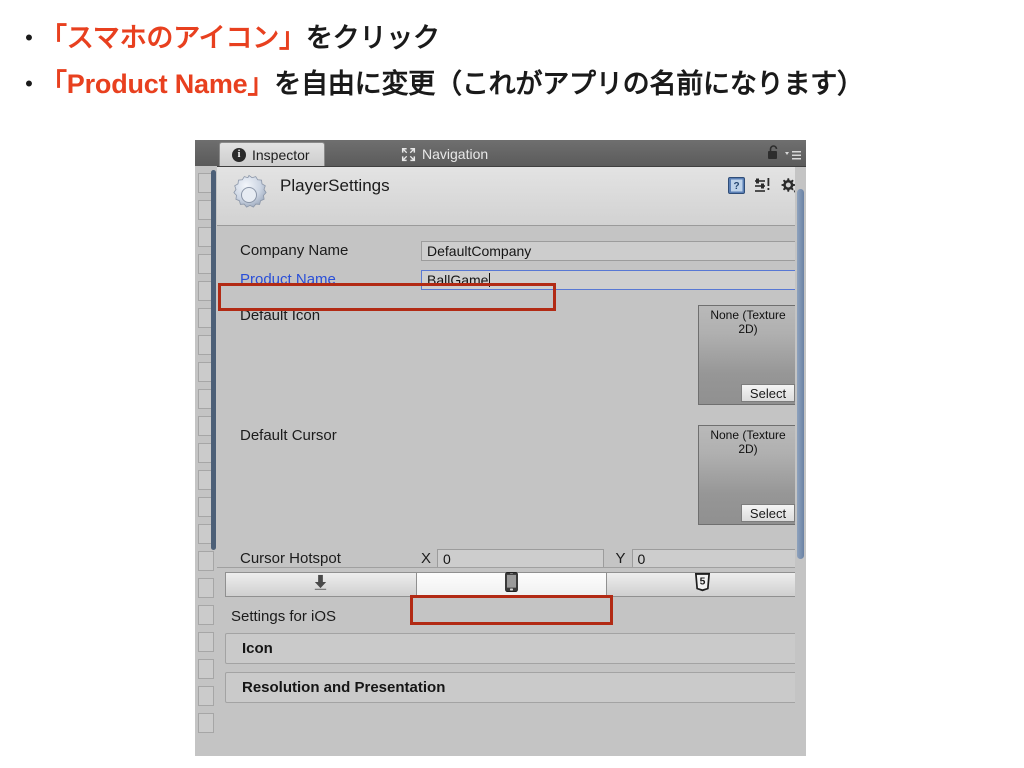 The height and width of the screenshot is (768, 1024). Describe the element at coordinates (408, 154) in the screenshot. I see `navigation-icon` at that location.